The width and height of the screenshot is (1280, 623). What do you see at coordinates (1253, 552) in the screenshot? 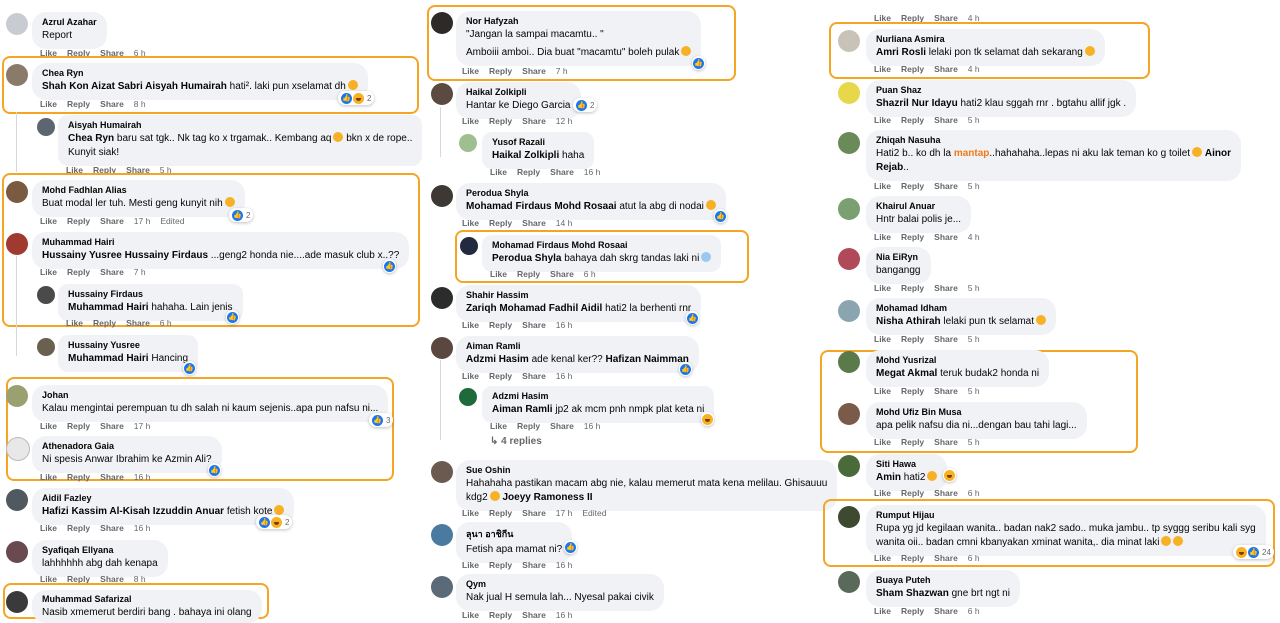
I see `reaction-count: 👍 24` at bounding box center [1253, 552].